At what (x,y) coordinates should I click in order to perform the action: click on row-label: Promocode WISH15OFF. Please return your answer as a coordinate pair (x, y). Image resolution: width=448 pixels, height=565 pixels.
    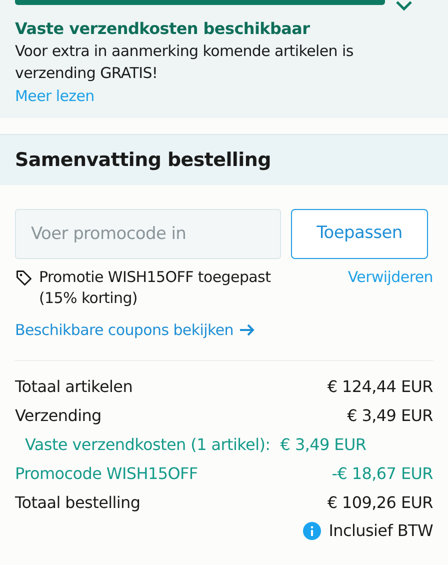
    Looking at the image, I should click on (106, 474).